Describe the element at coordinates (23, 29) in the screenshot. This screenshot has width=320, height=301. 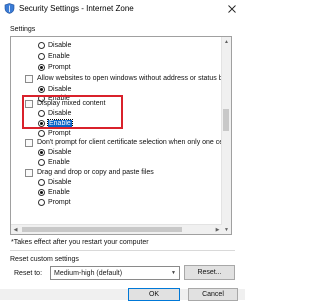
I see `settings-label: Settings` at that location.